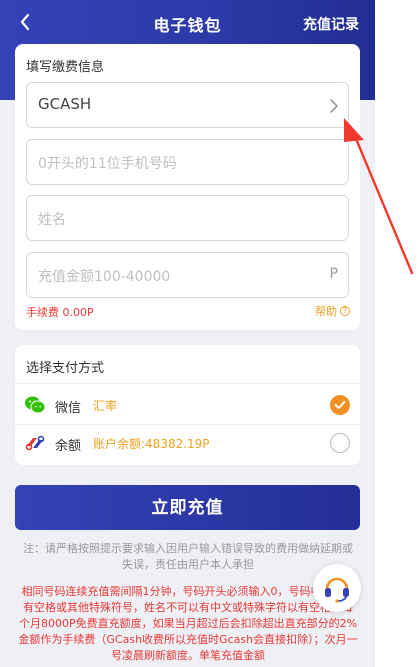 The image size is (420, 667). Describe the element at coordinates (333, 274) in the screenshot. I see `amount-currency-suffix: P` at that location.